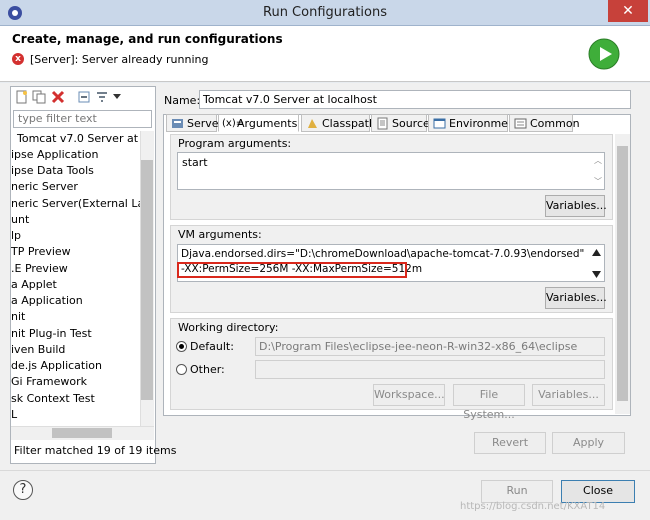 The height and width of the screenshot is (520, 650). Describe the element at coordinates (622, 273) in the screenshot. I see `content-scroll-thumb` at that location.